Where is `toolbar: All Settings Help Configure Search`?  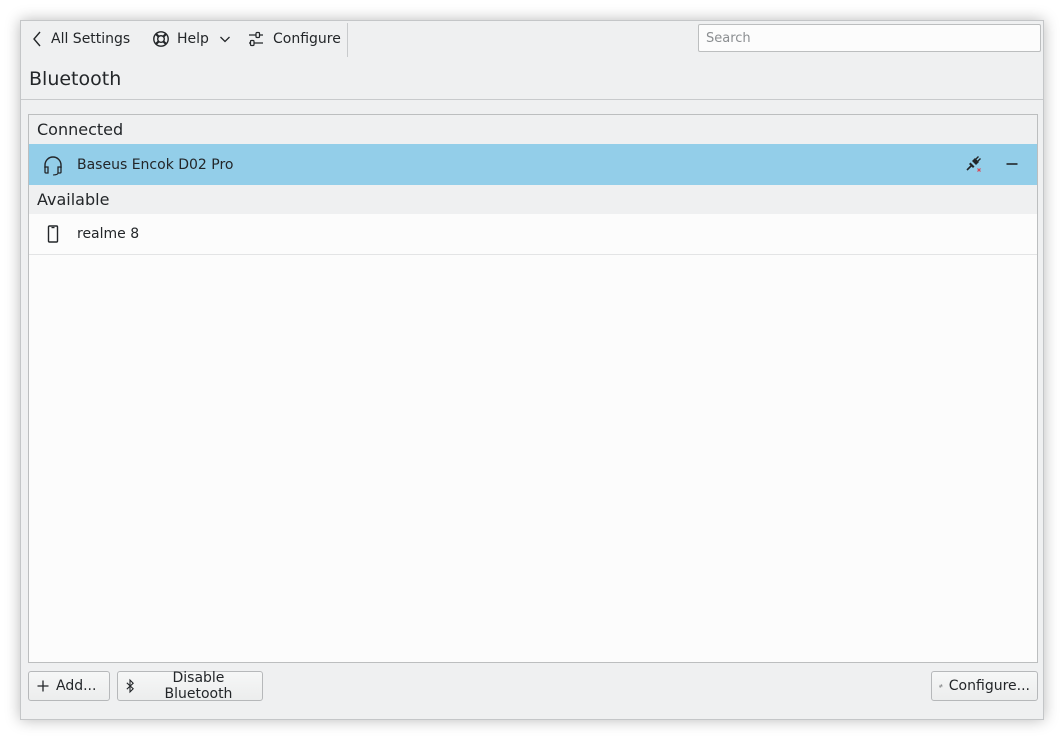 toolbar: All Settings Help Configure Search is located at coordinates (532, 39).